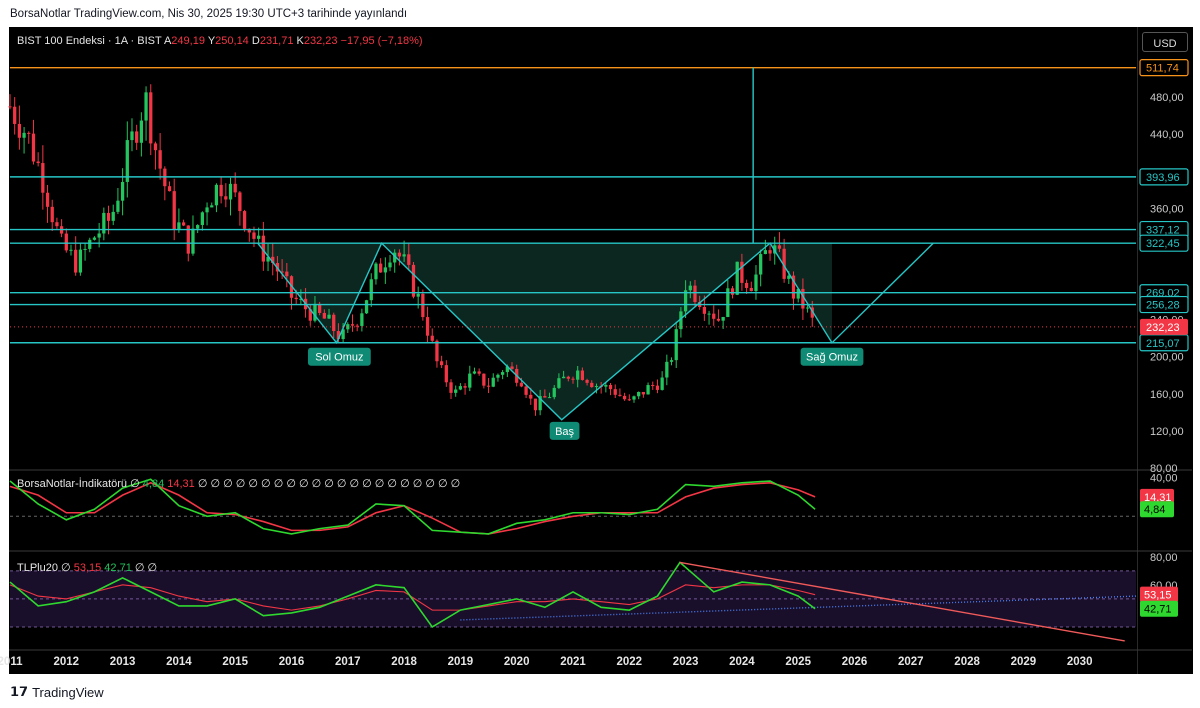 Image resolution: width=1200 pixels, height=708 pixels. Describe the element at coordinates (1163, 244) in the screenshot. I see `level-tag-label: 322,45` at that location.